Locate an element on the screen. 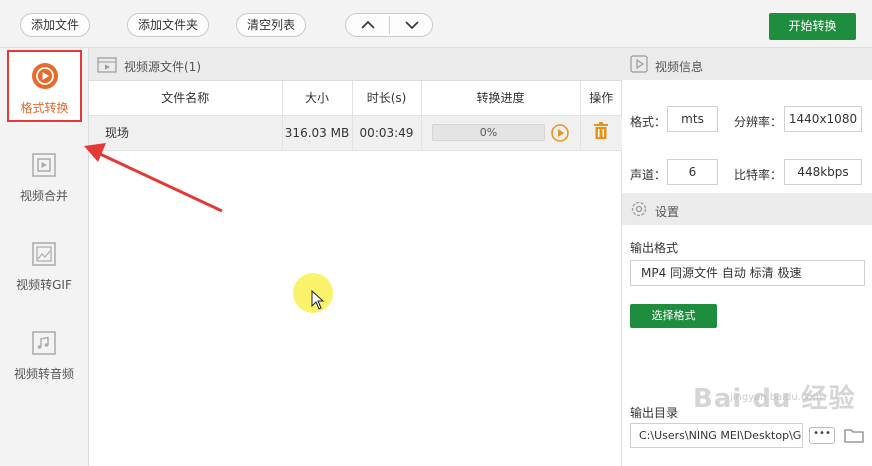  start-convert-button: 开始转换 is located at coordinates (812, 26).